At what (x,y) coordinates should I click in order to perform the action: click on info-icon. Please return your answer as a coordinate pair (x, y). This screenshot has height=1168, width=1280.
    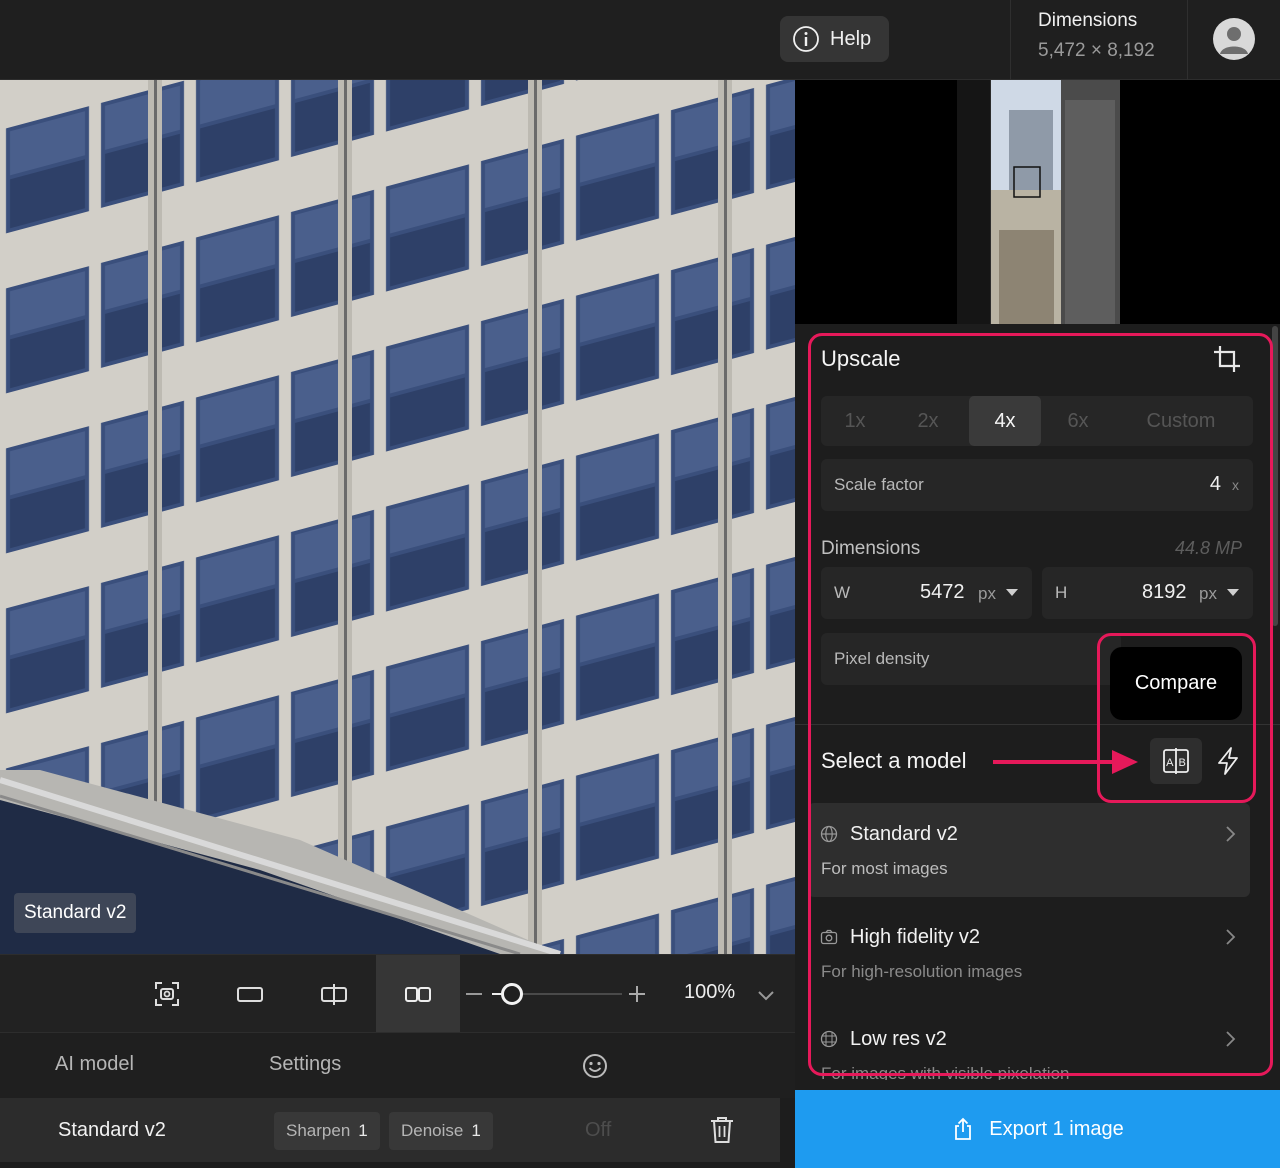
    Looking at the image, I should click on (806, 39).